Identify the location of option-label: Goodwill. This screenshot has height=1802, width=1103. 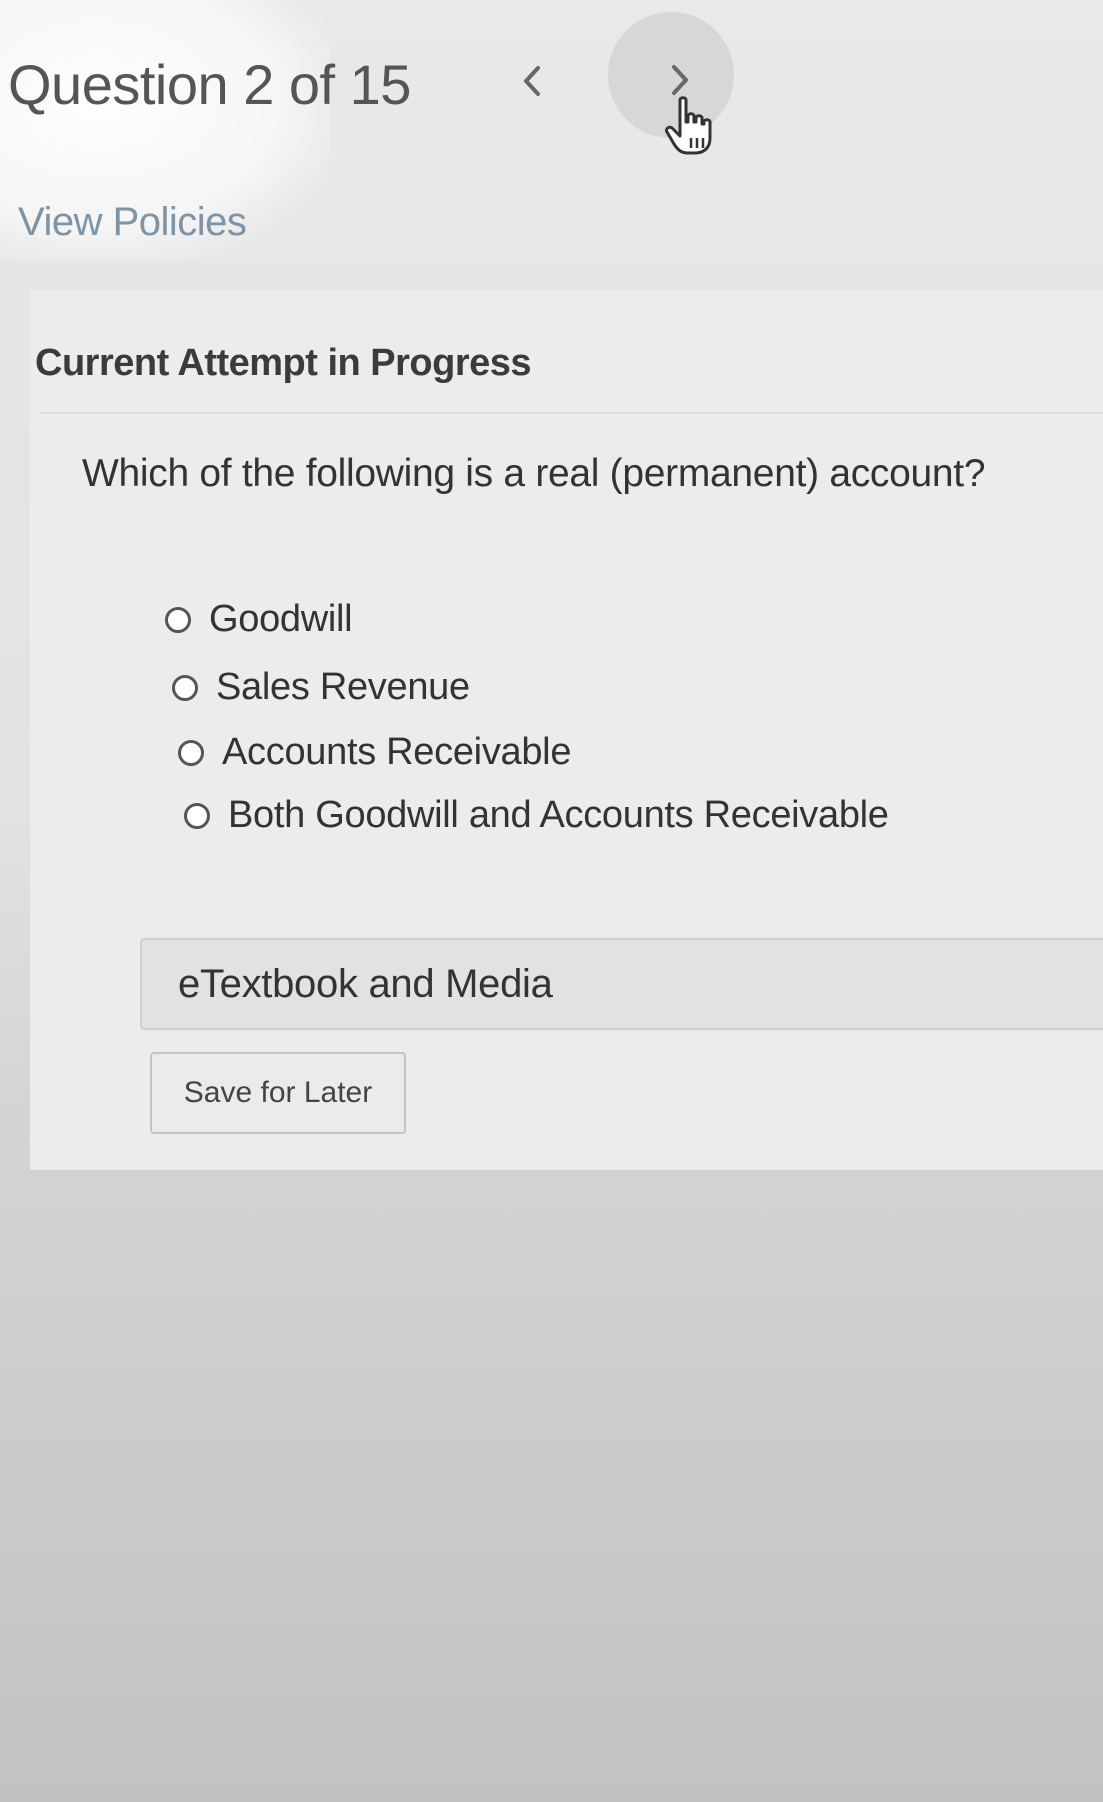
(281, 619).